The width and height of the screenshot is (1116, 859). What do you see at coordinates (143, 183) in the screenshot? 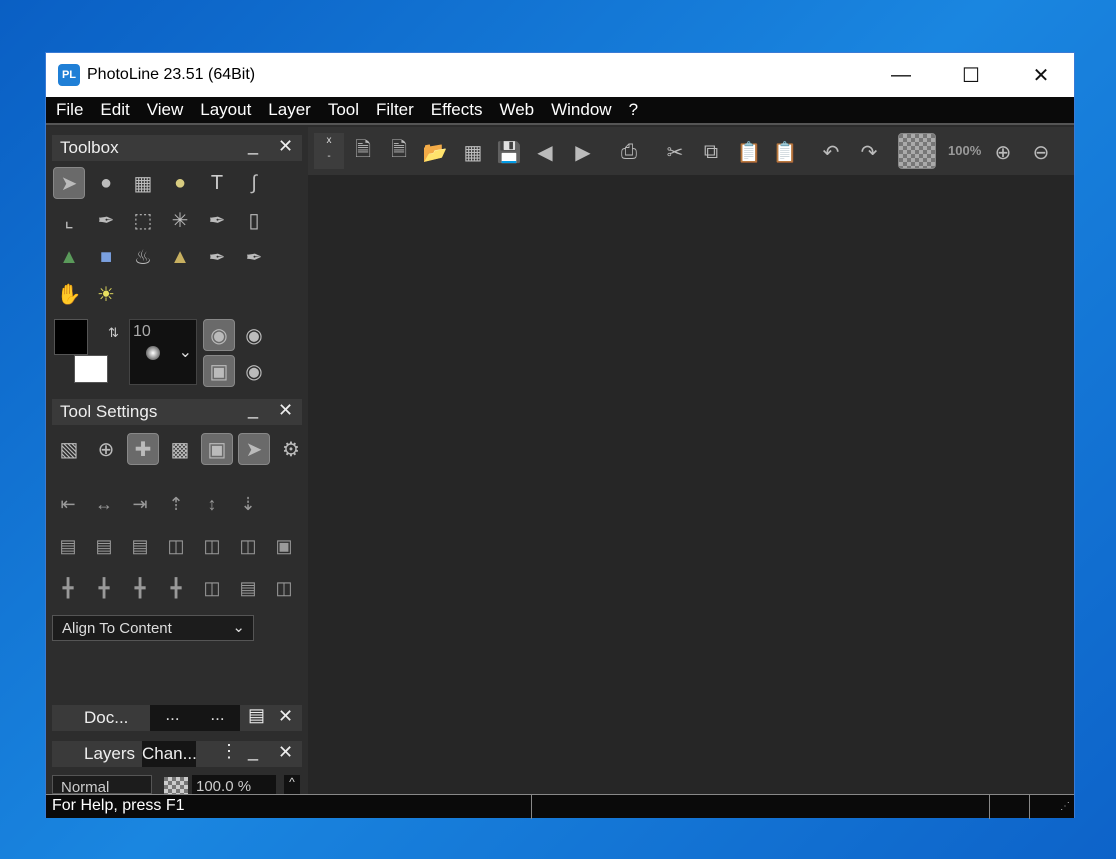
I see `mesh-brush-tool-icon: ▦` at bounding box center [143, 183].